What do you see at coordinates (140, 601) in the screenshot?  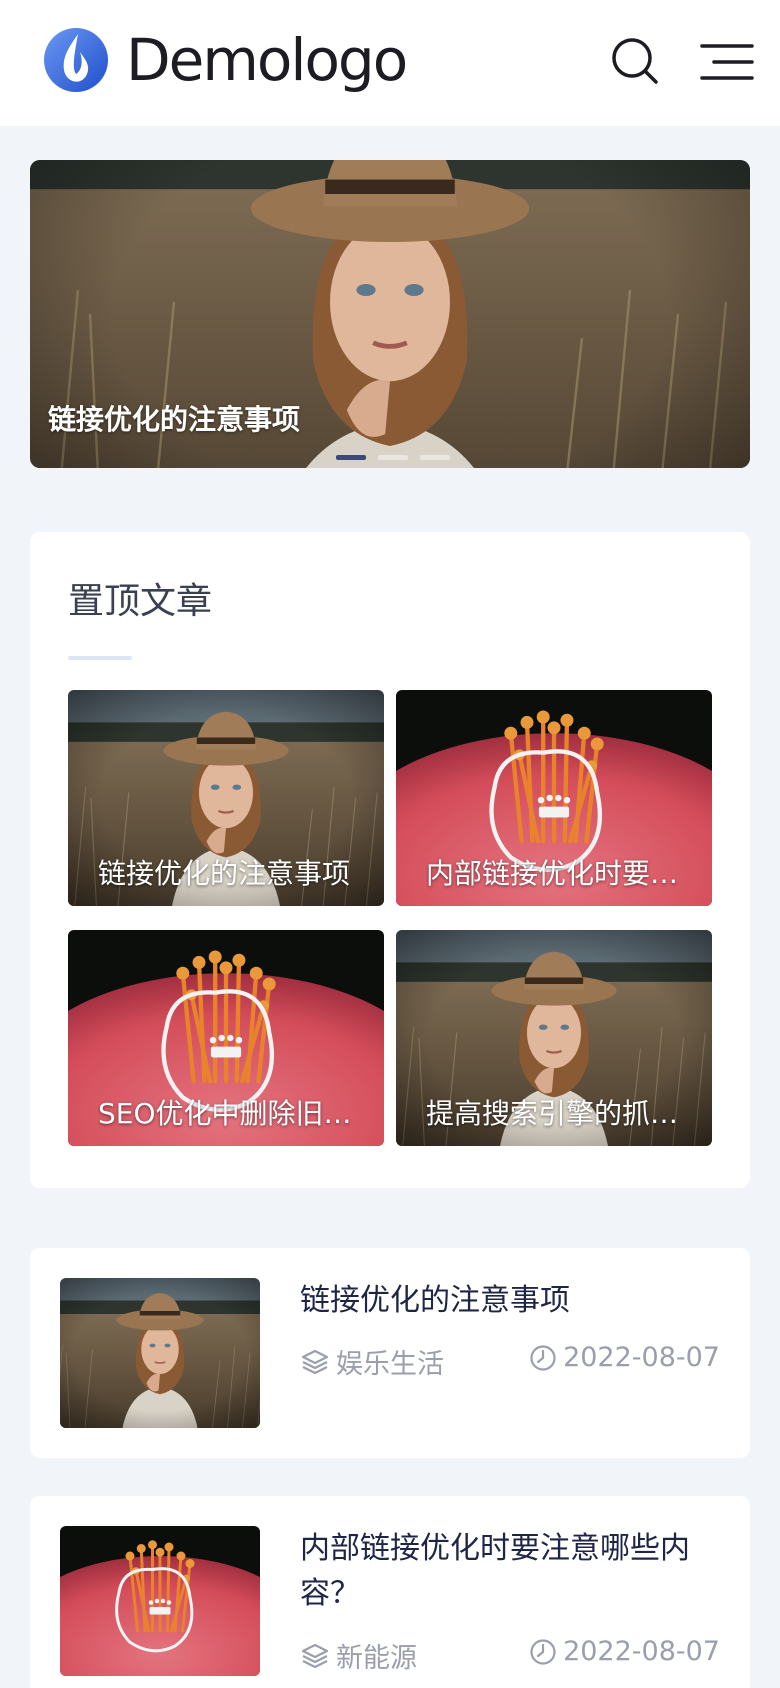 I see `section-title: 置顶文章` at bounding box center [140, 601].